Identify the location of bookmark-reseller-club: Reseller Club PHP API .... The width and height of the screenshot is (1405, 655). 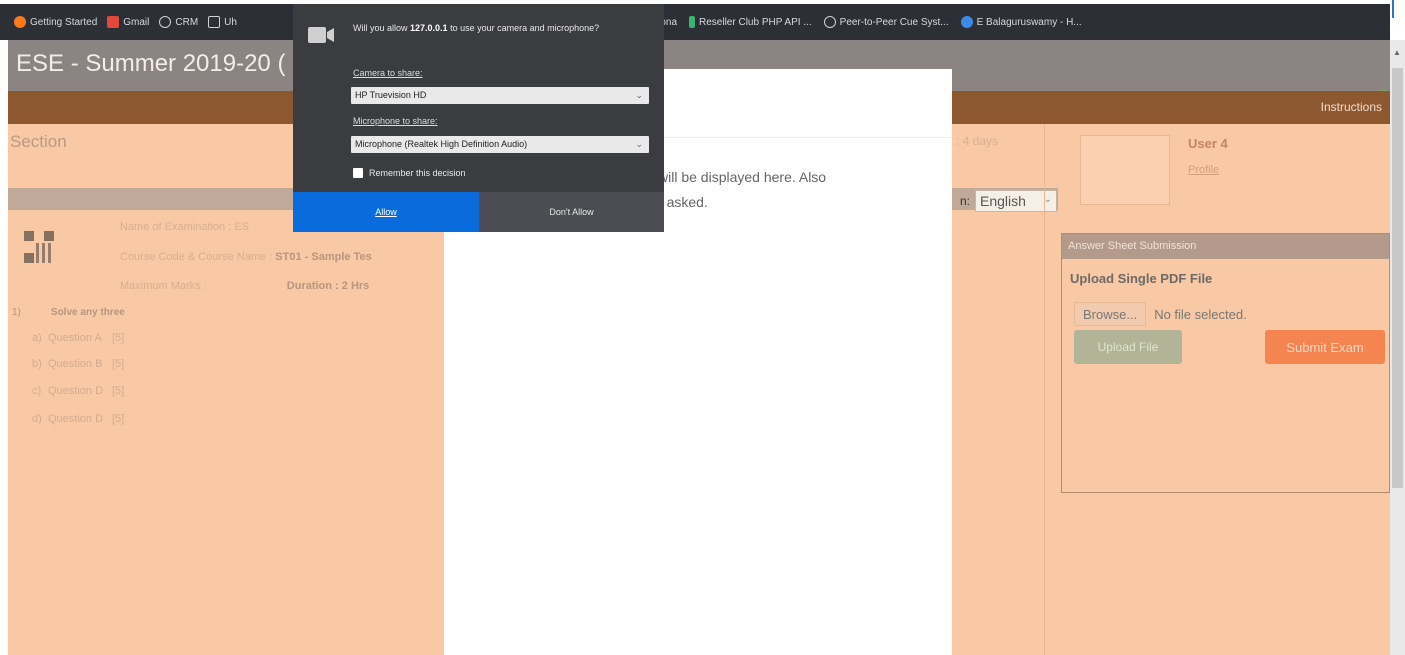
(750, 22).